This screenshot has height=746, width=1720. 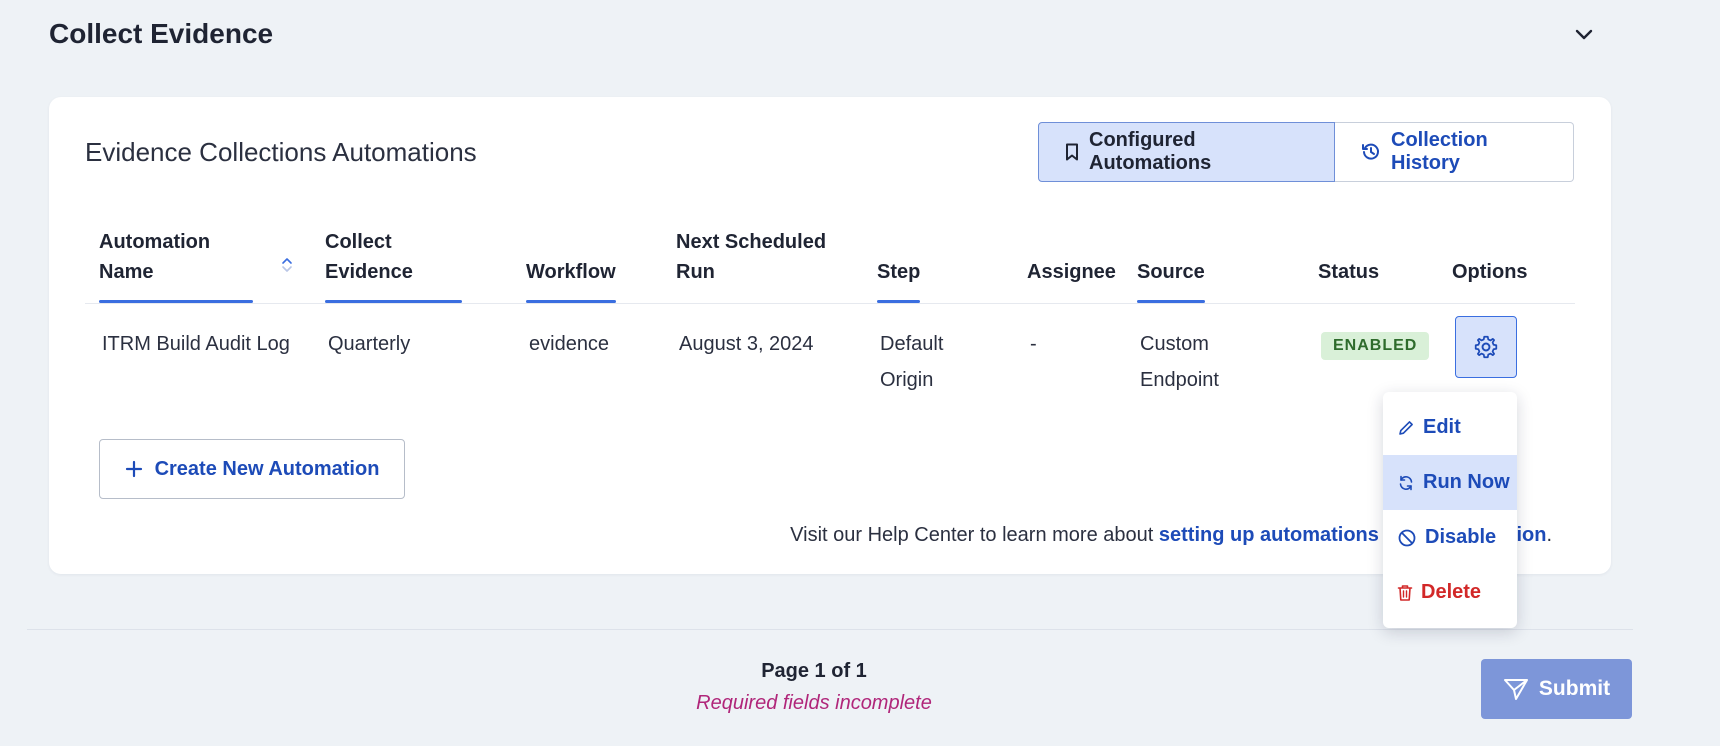 I want to click on tab-configured-automations: Configured Automations, so click(x=1186, y=152).